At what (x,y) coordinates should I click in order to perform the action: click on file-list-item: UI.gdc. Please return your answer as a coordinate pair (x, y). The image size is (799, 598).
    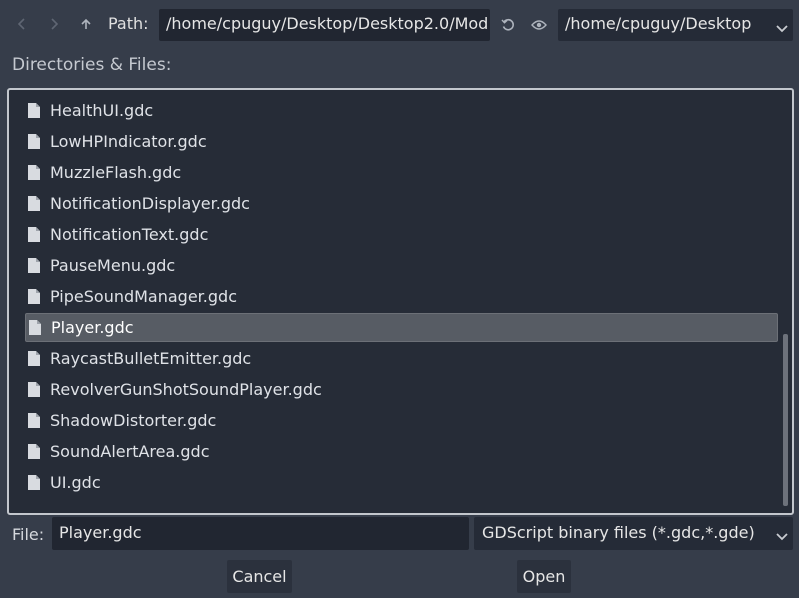
    Looking at the image, I should click on (401, 482).